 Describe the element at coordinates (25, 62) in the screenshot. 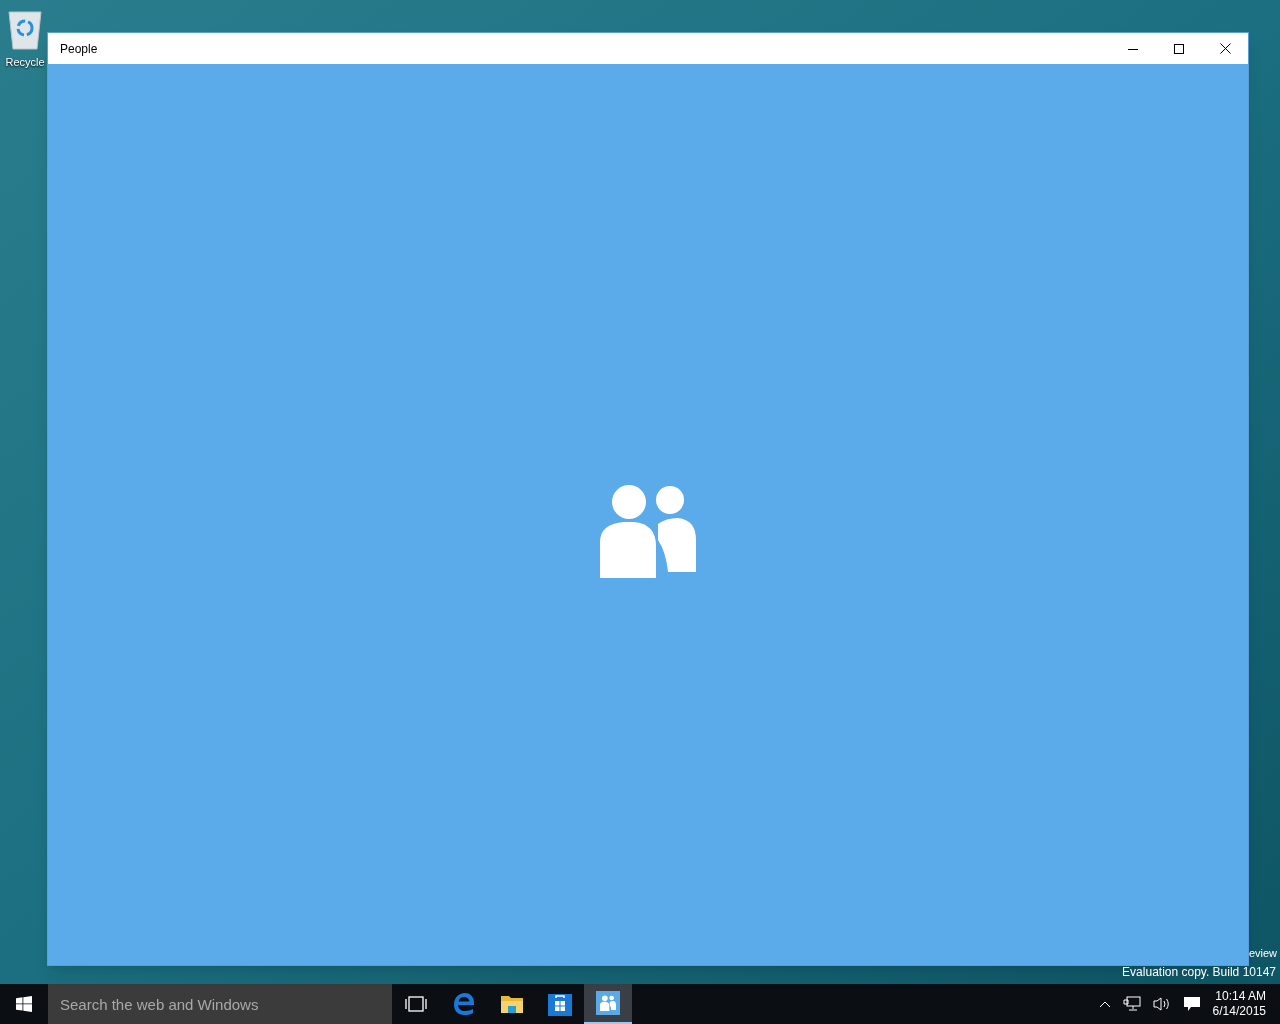

I see `desktop-icon-label: Recycle` at that location.